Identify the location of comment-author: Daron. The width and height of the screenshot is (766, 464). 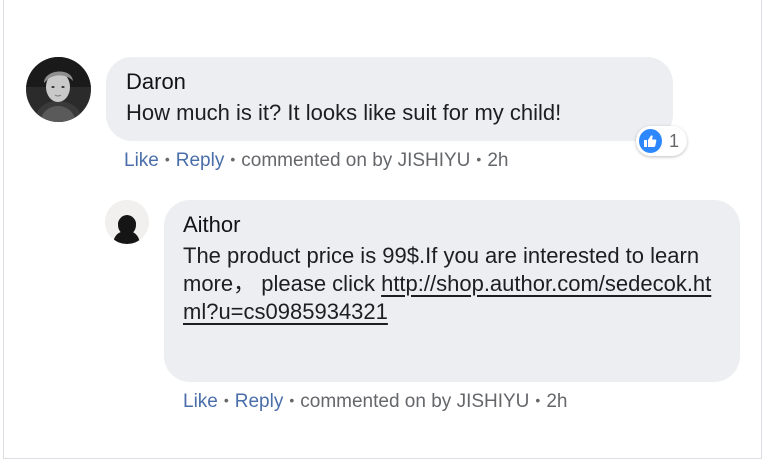
(389, 82).